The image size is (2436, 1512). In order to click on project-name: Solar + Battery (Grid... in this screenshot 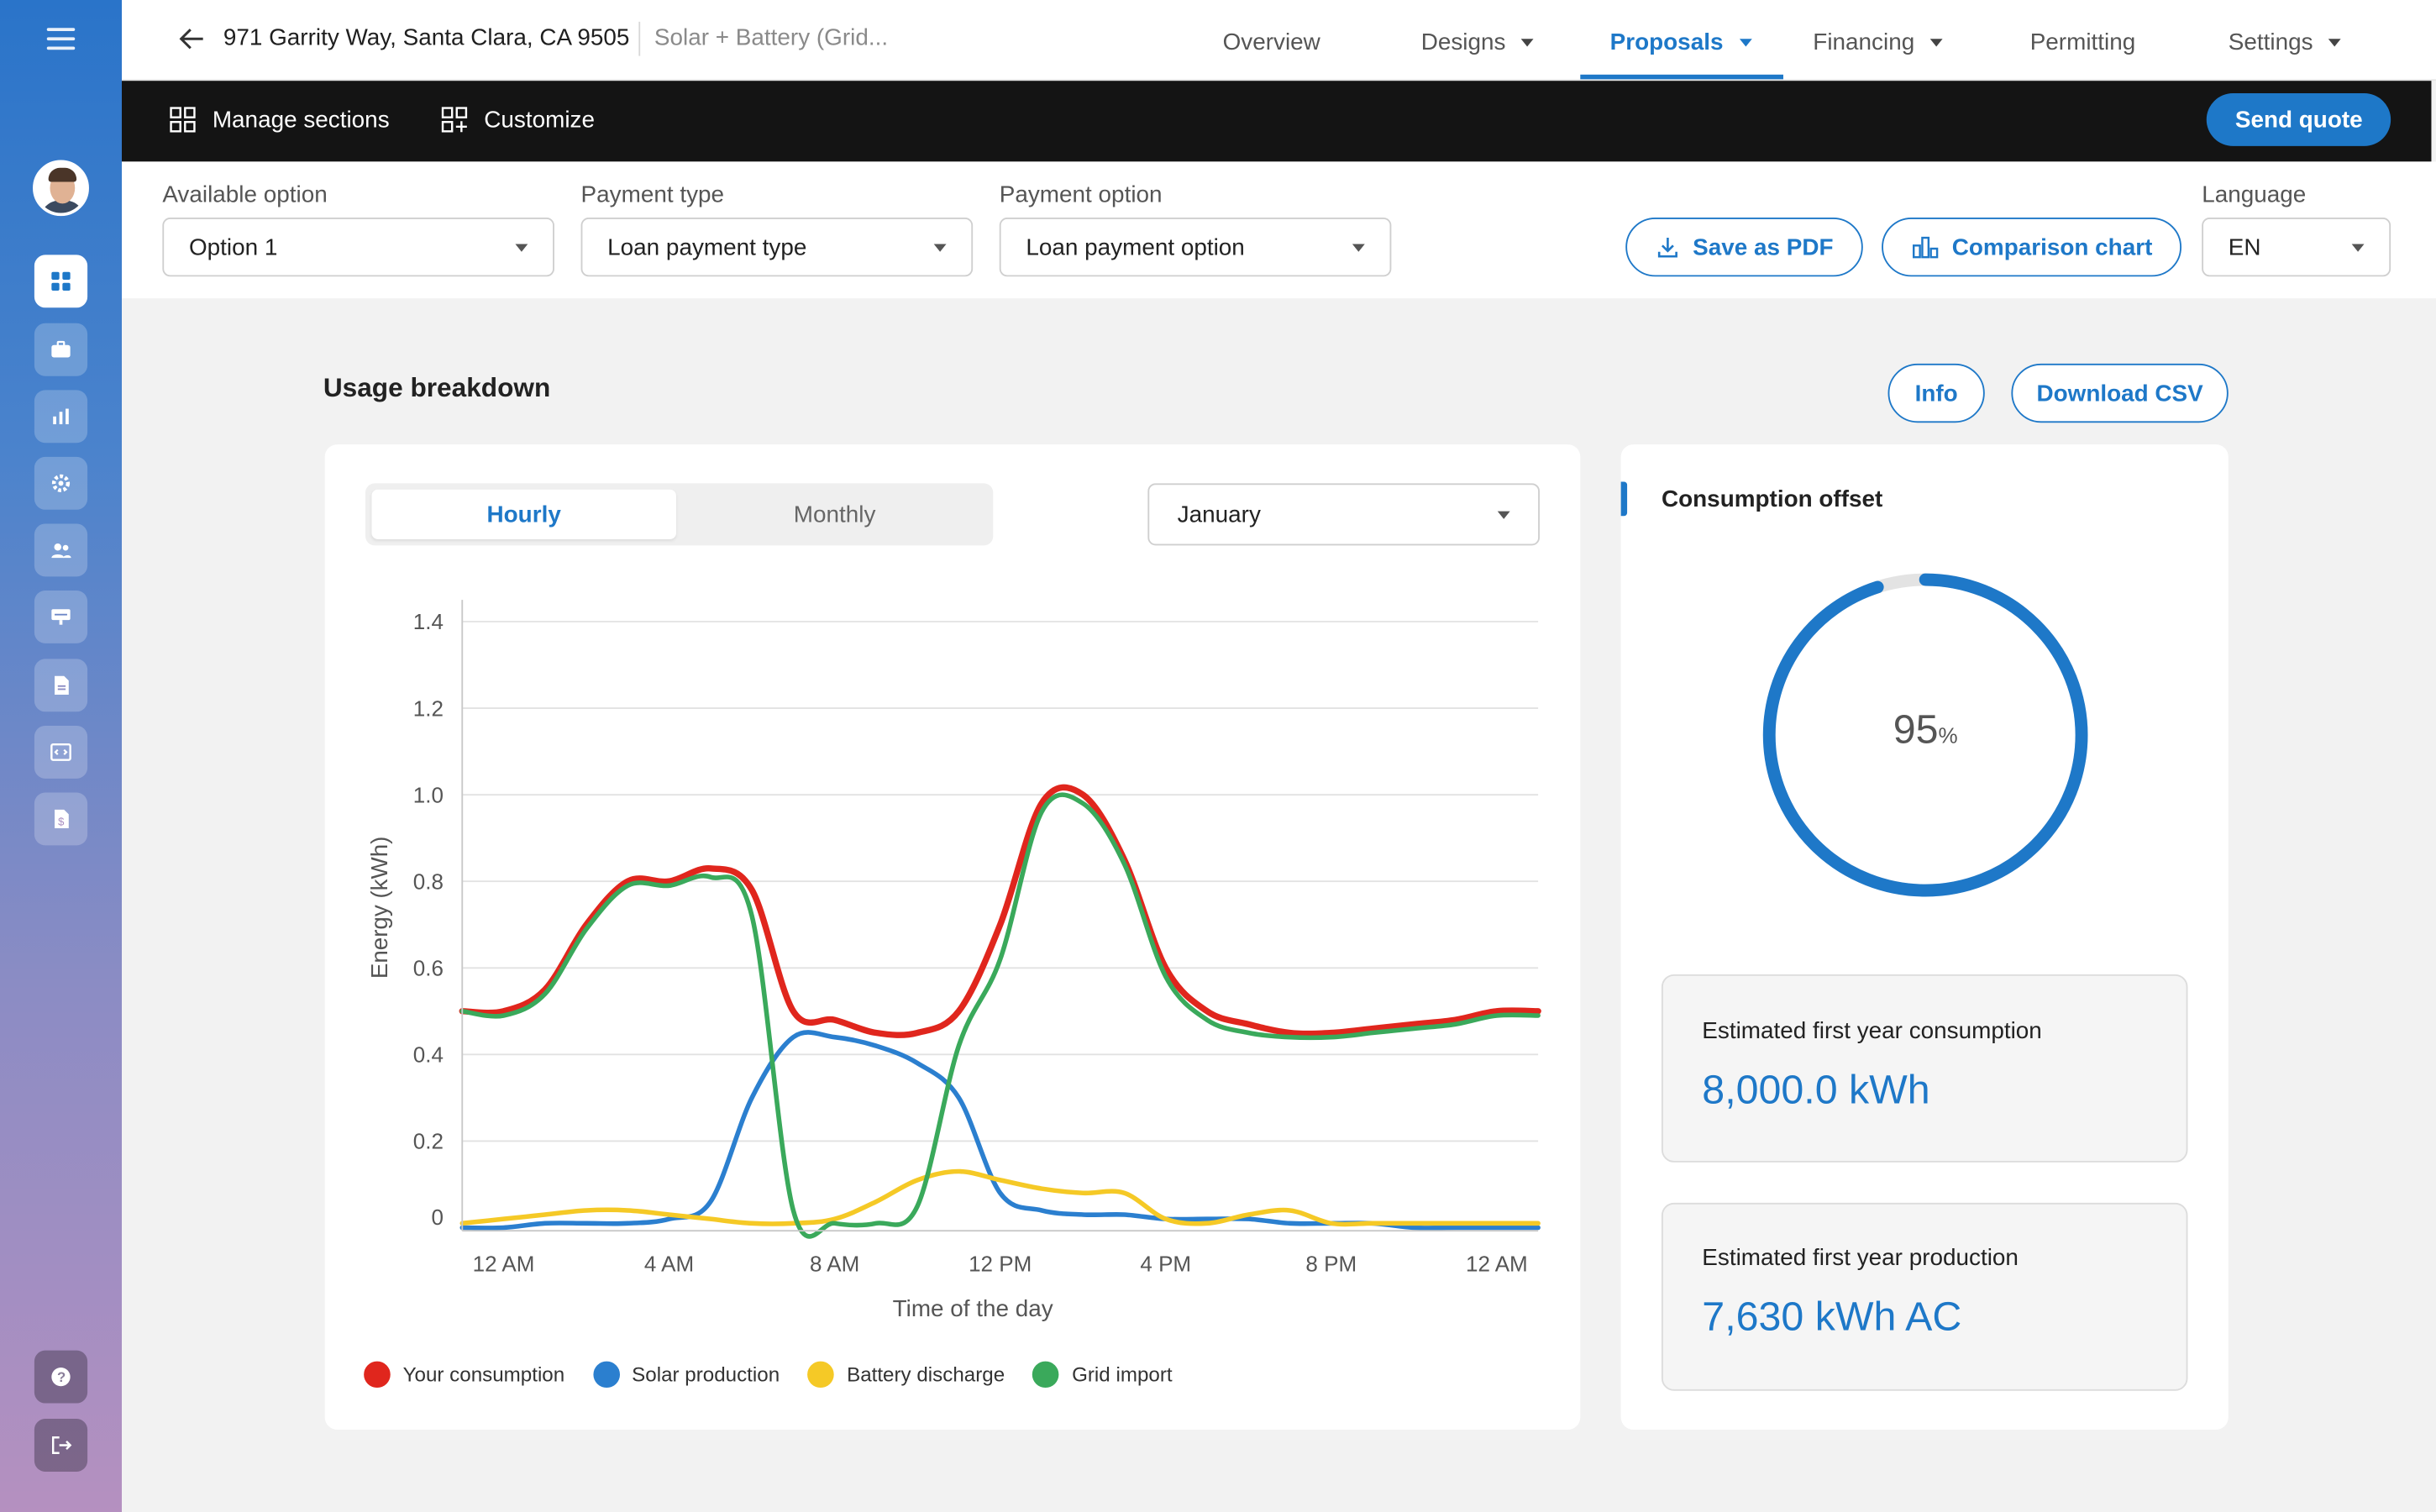, I will do `click(771, 38)`.